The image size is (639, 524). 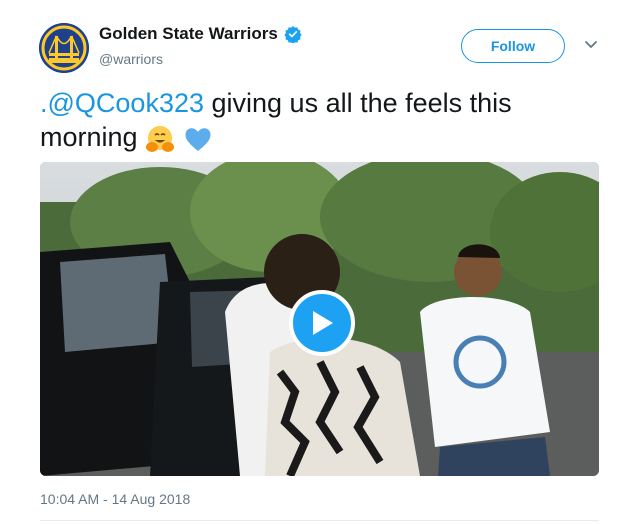 What do you see at coordinates (198, 139) in the screenshot?
I see `blue-heart-emoji-icon` at bounding box center [198, 139].